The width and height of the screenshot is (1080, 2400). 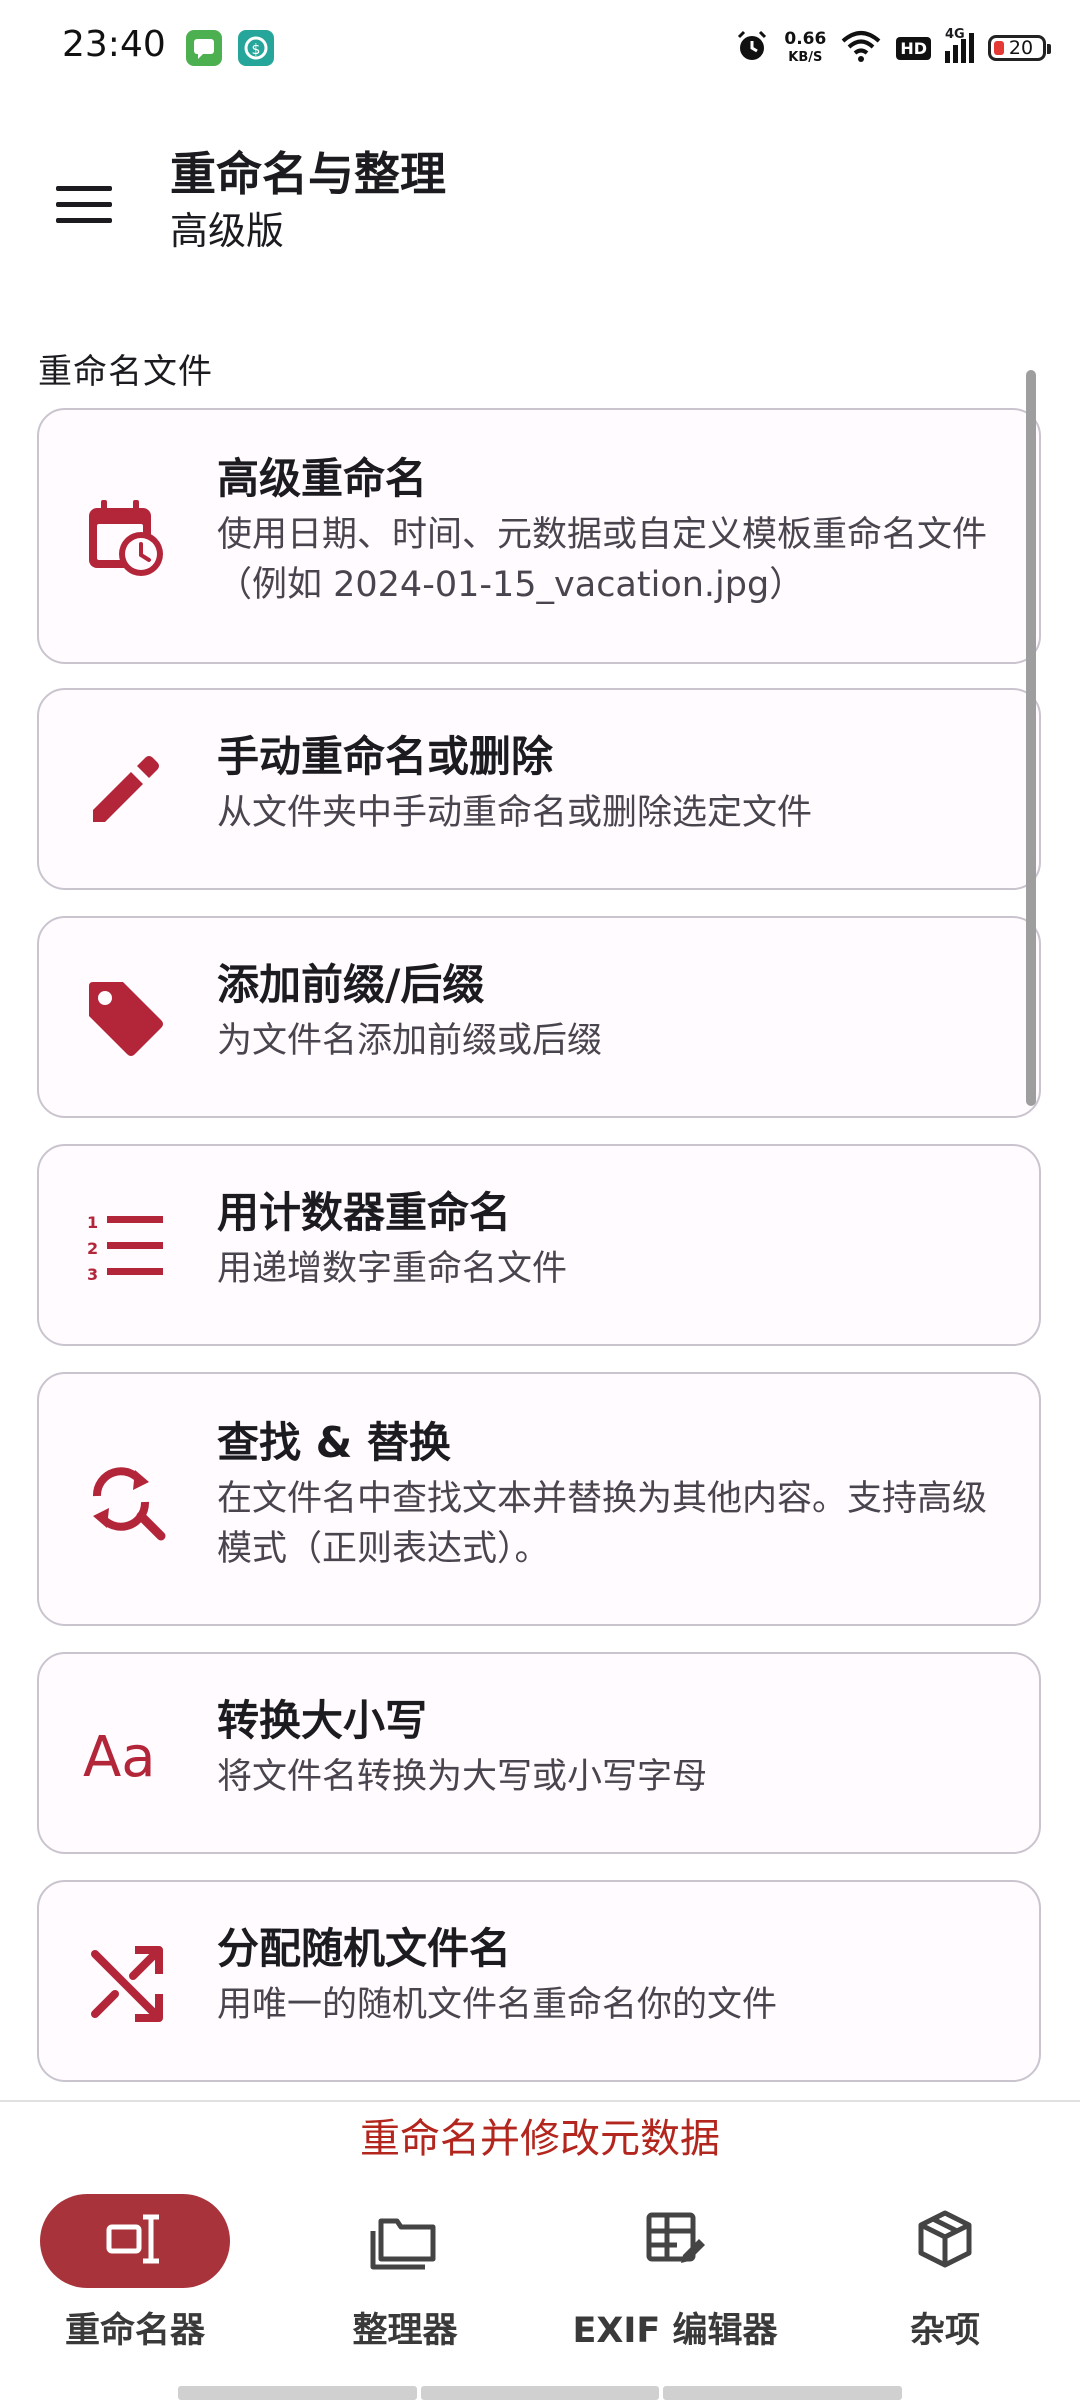 What do you see at coordinates (204, 48) in the screenshot?
I see `messages-app-icon` at bounding box center [204, 48].